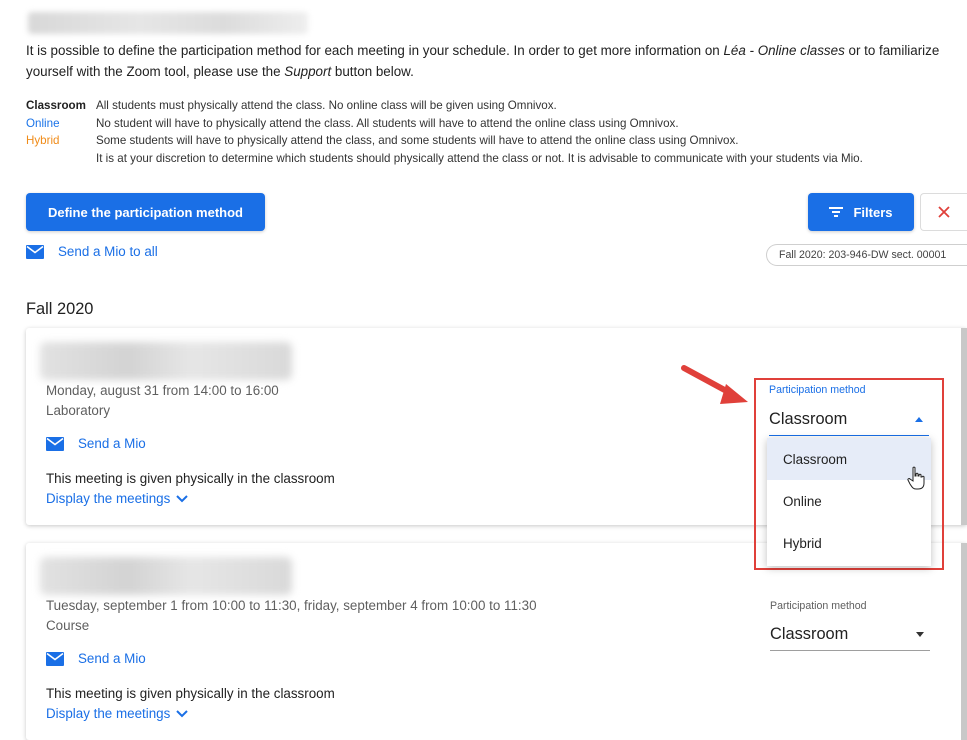 The image size is (967, 740). What do you see at coordinates (61, 159) in the screenshot?
I see `legend-term-spacer` at bounding box center [61, 159].